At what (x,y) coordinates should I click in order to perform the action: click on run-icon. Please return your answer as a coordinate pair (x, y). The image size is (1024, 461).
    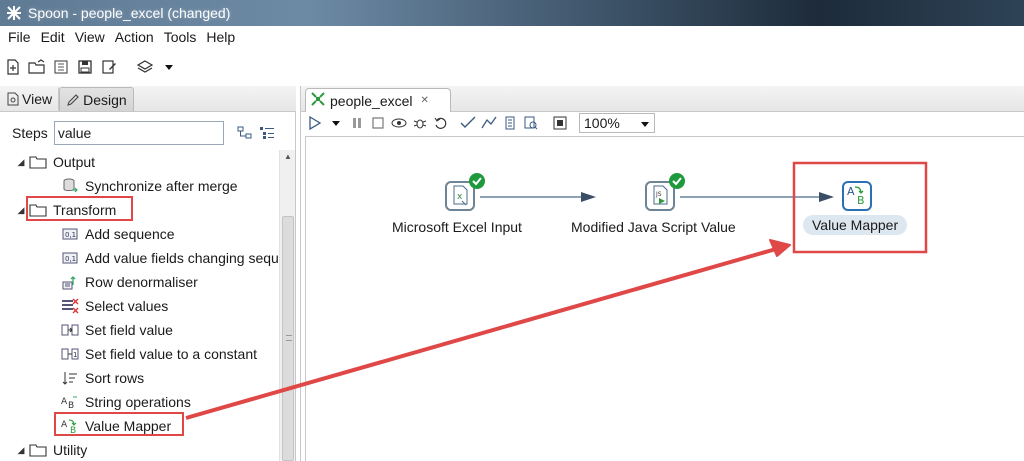
    Looking at the image, I should click on (315, 123).